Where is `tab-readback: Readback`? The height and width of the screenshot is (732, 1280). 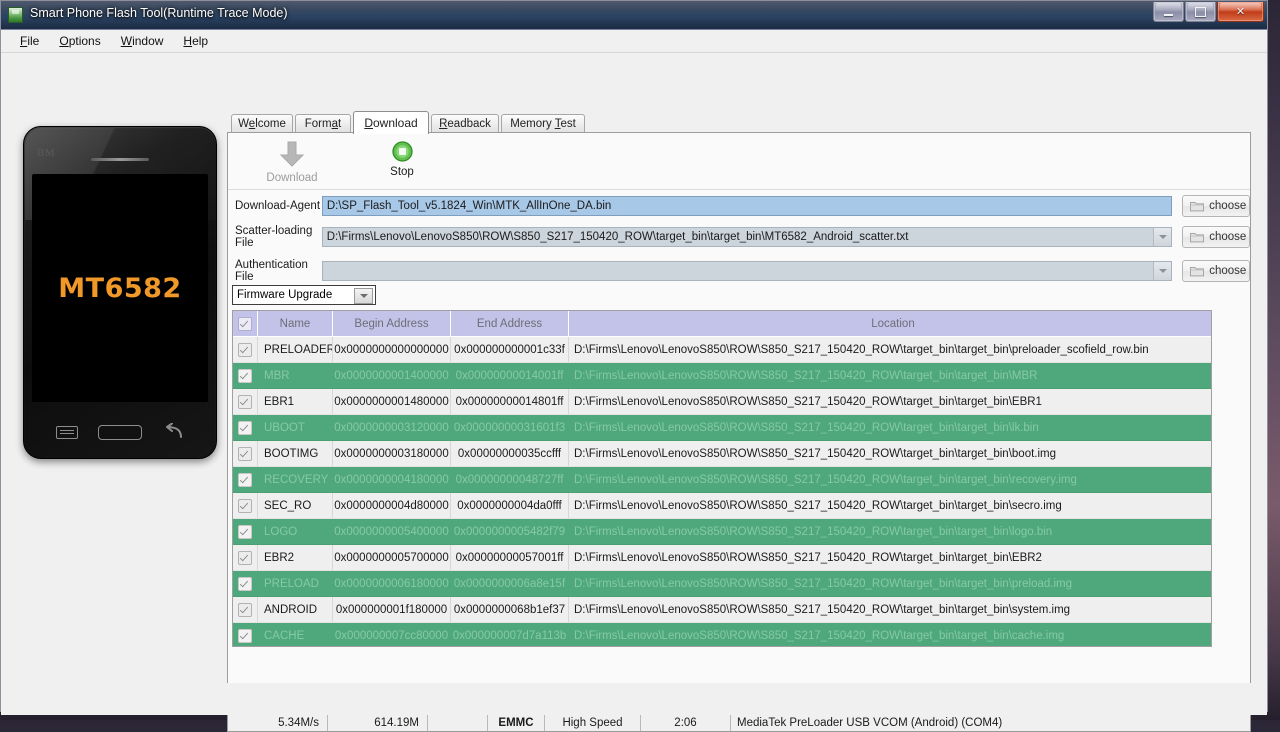
tab-readback: Readback is located at coordinates (465, 123).